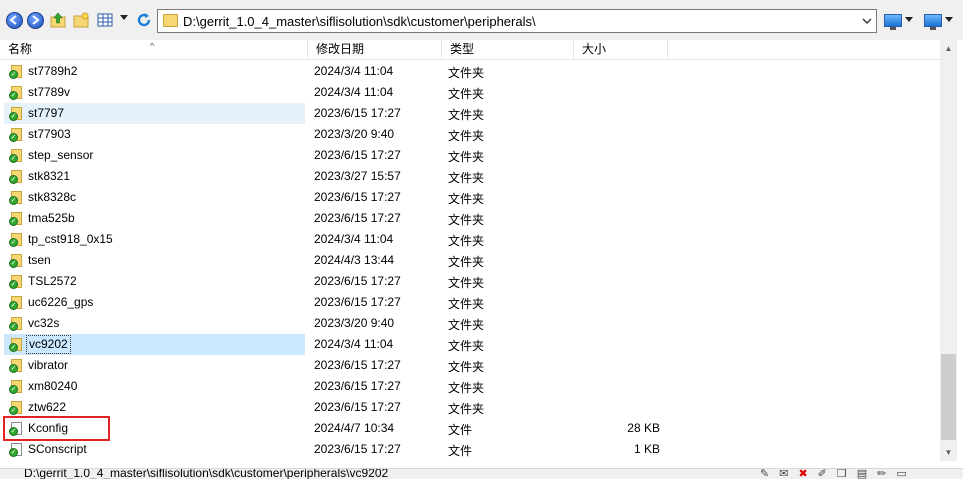  Describe the element at coordinates (764, 474) in the screenshot. I see `edit-icon: ✎` at that location.